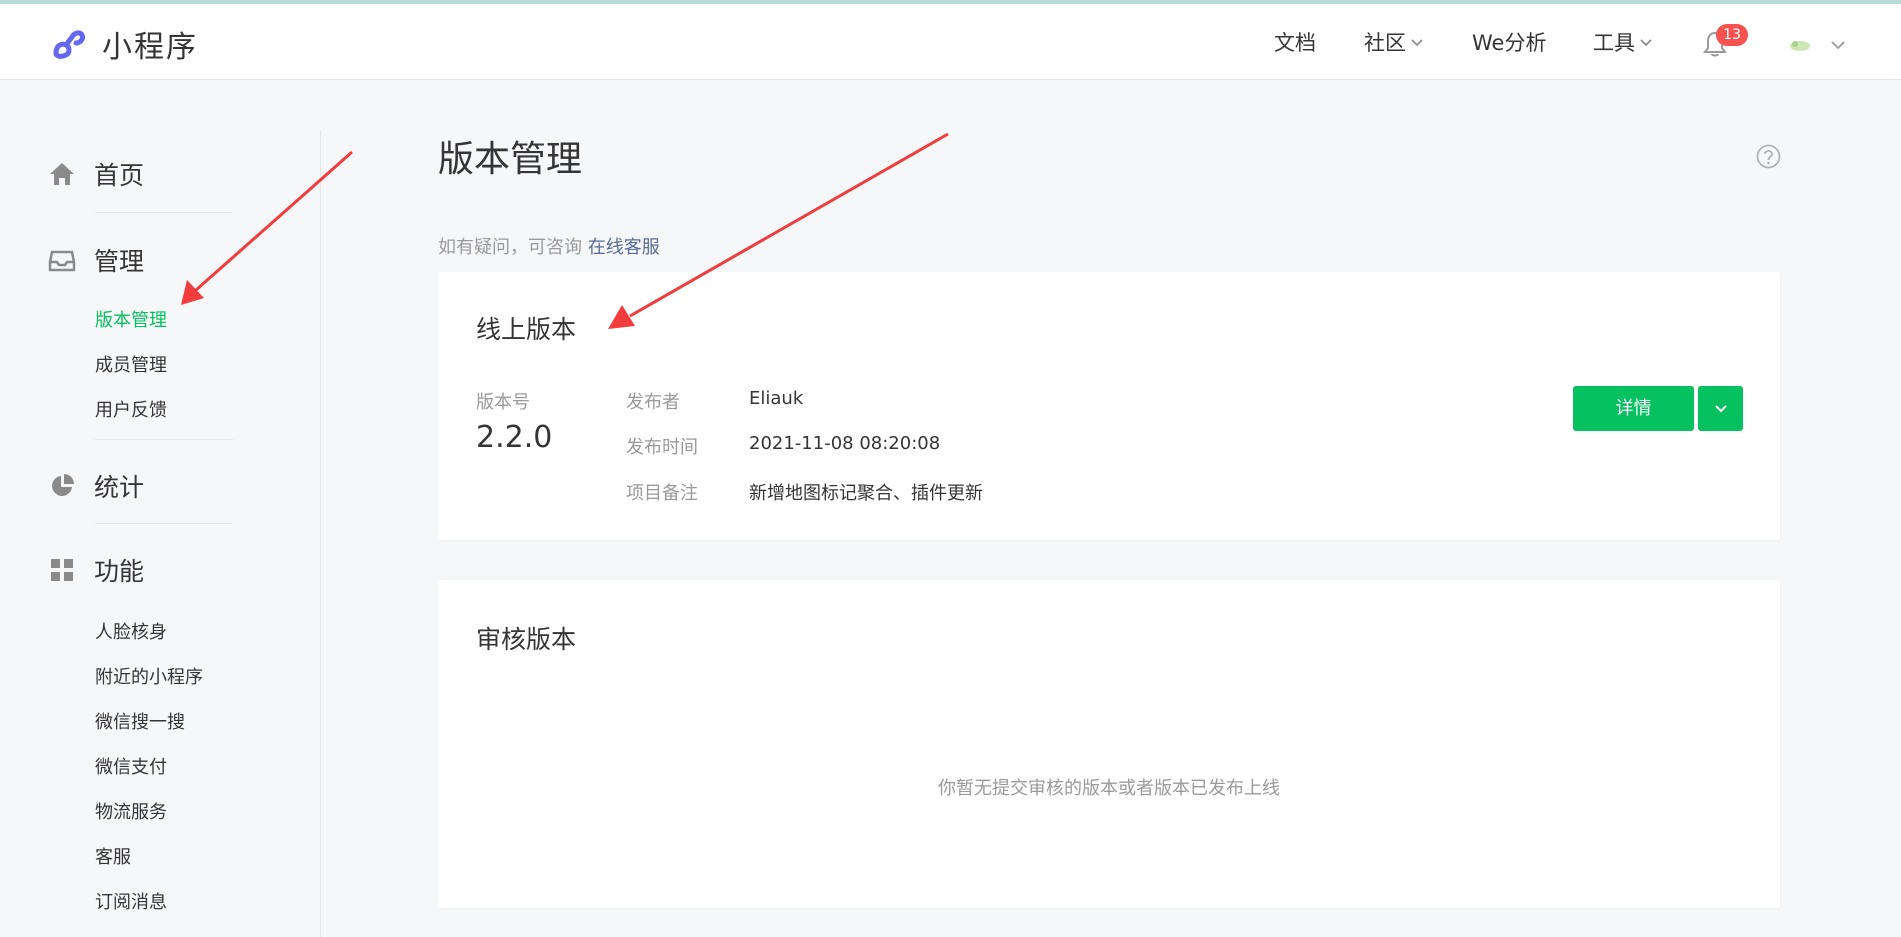 The image size is (1901, 937). Describe the element at coordinates (1732, 35) in the screenshot. I see `notification-badge: 13` at that location.